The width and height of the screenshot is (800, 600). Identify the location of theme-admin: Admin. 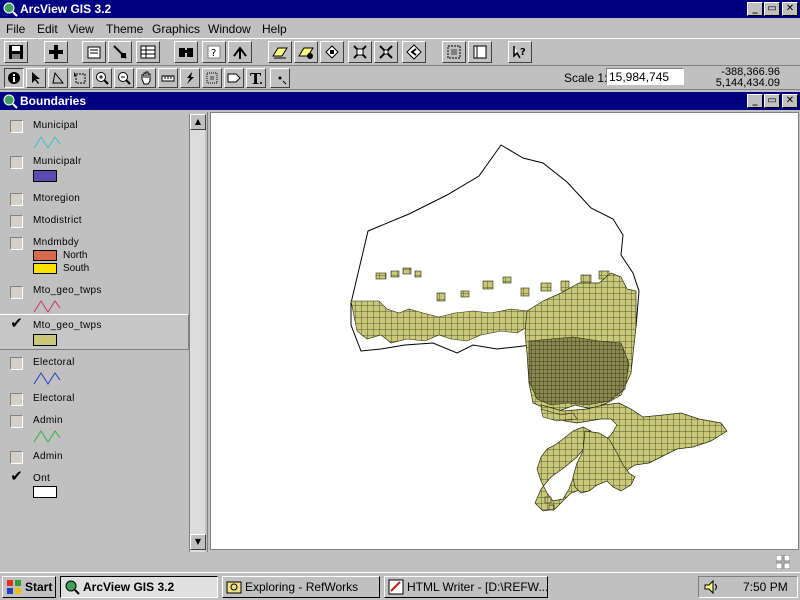
(94, 458).